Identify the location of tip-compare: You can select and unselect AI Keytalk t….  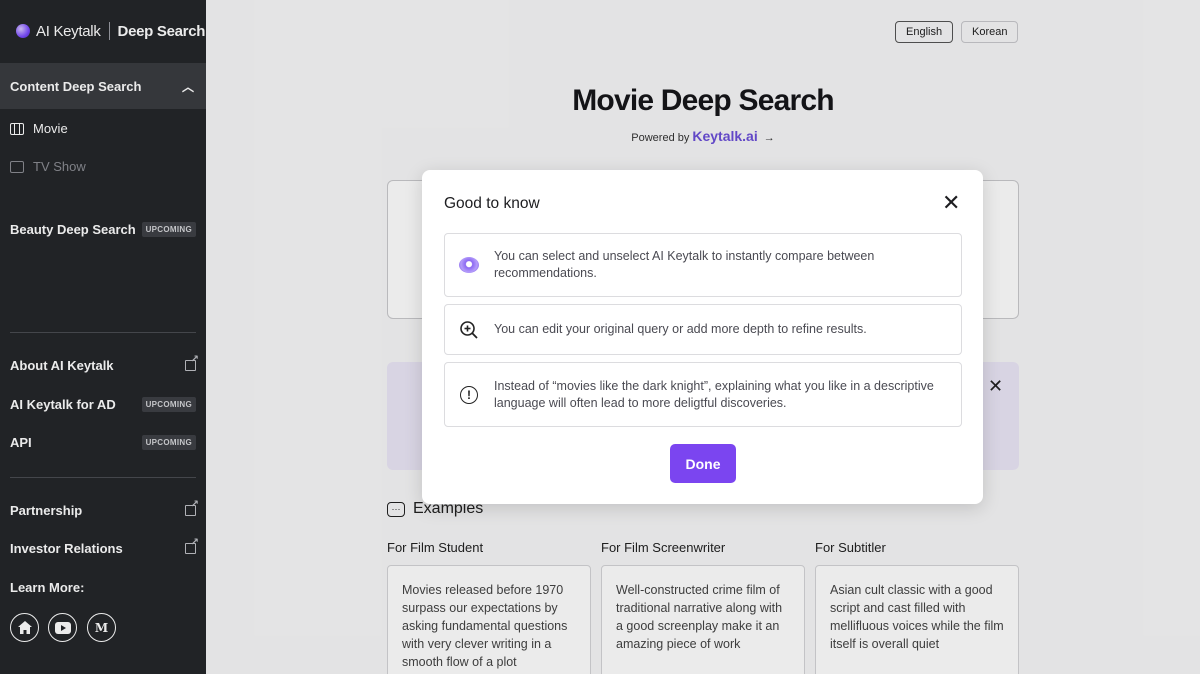
(703, 265).